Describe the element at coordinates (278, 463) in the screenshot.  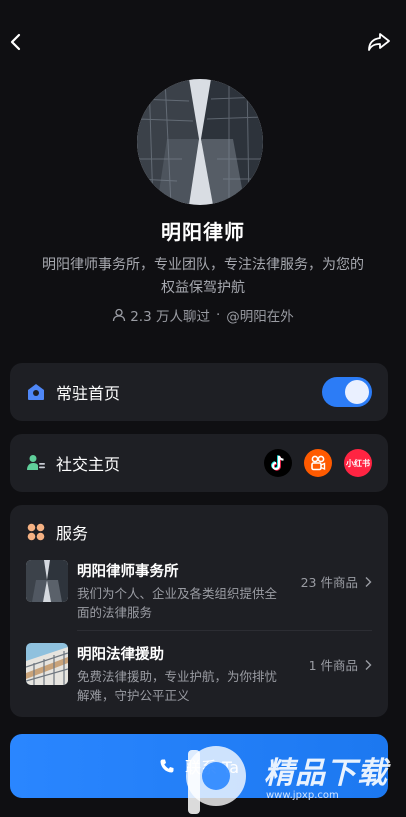
I see `douyin-icon` at that location.